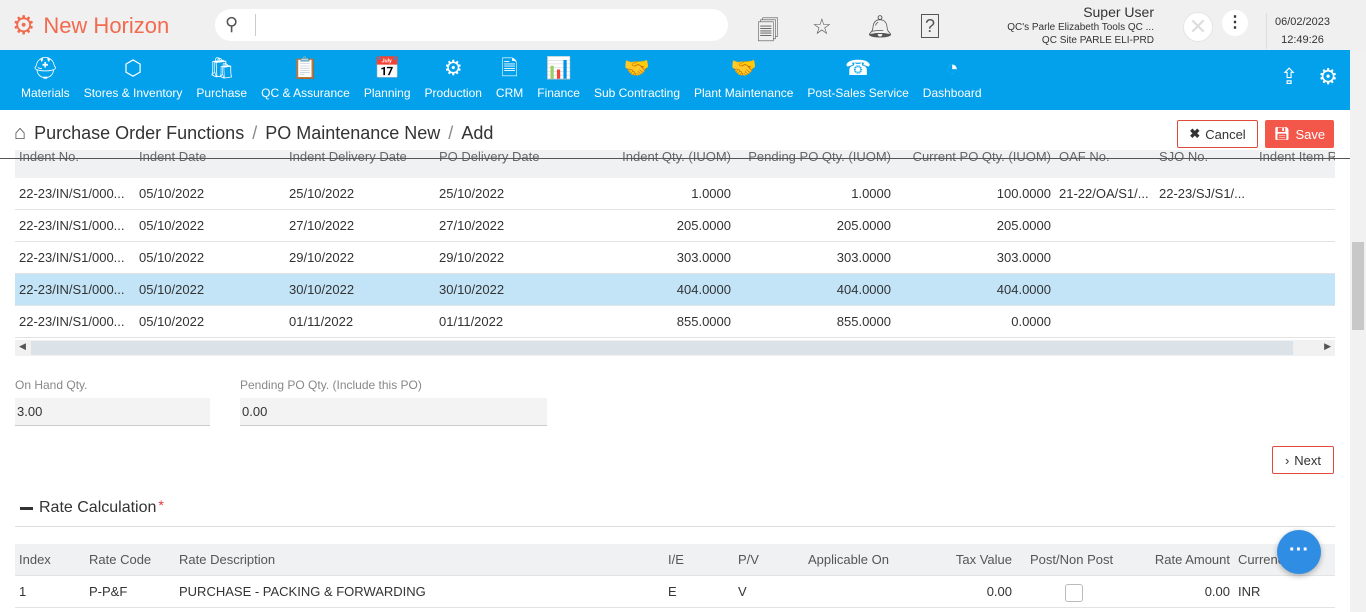  Describe the element at coordinates (1225, 134) in the screenshot. I see `cancel-label: Cancel` at that location.